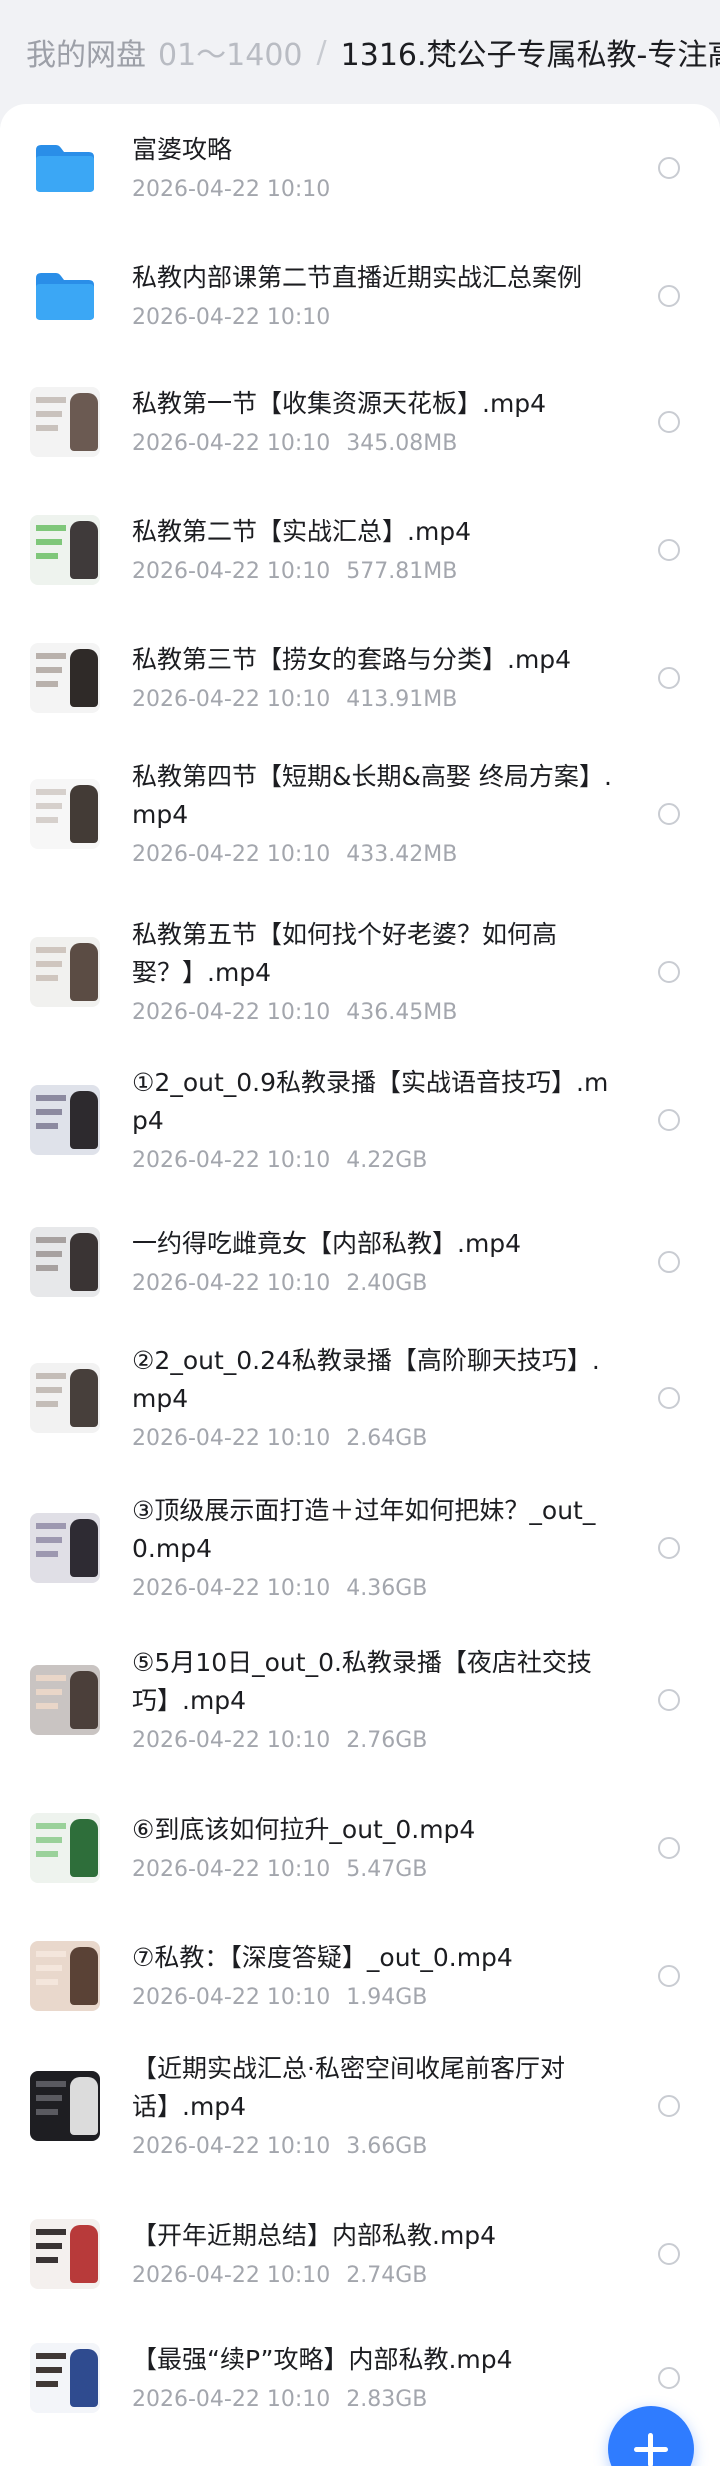  What do you see at coordinates (304, 1829) in the screenshot?
I see `file-name: ⑥到底该如何拉升_out_0.mp4` at bounding box center [304, 1829].